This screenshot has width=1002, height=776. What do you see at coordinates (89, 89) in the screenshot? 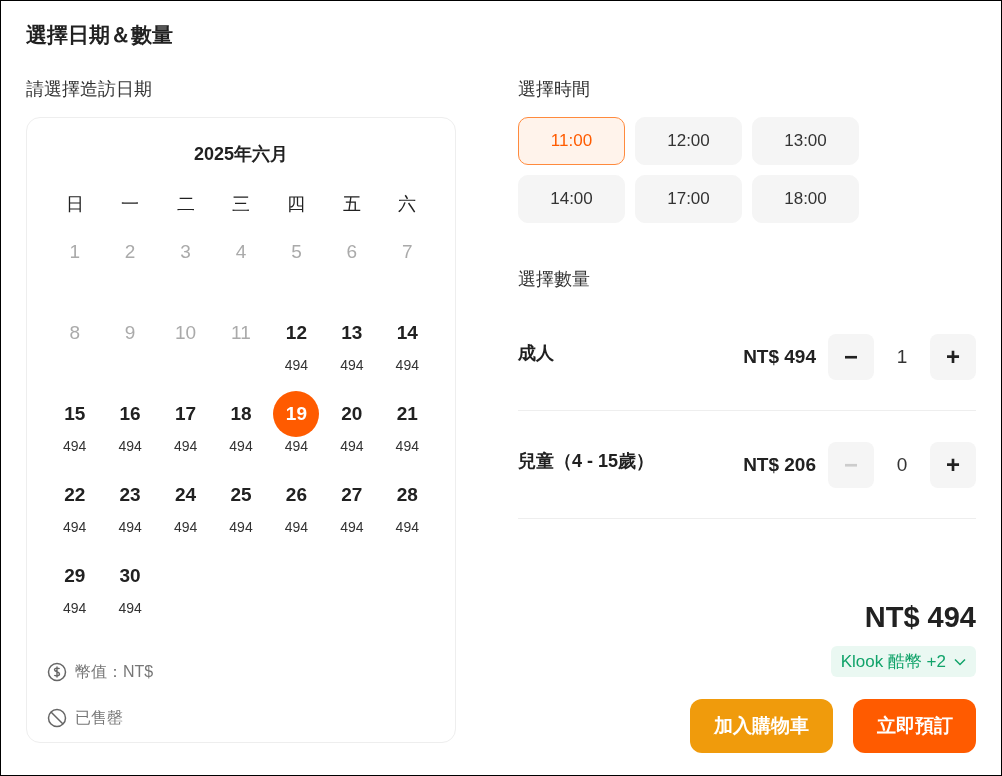
I see `date-label: 請選擇造訪日期` at bounding box center [89, 89].